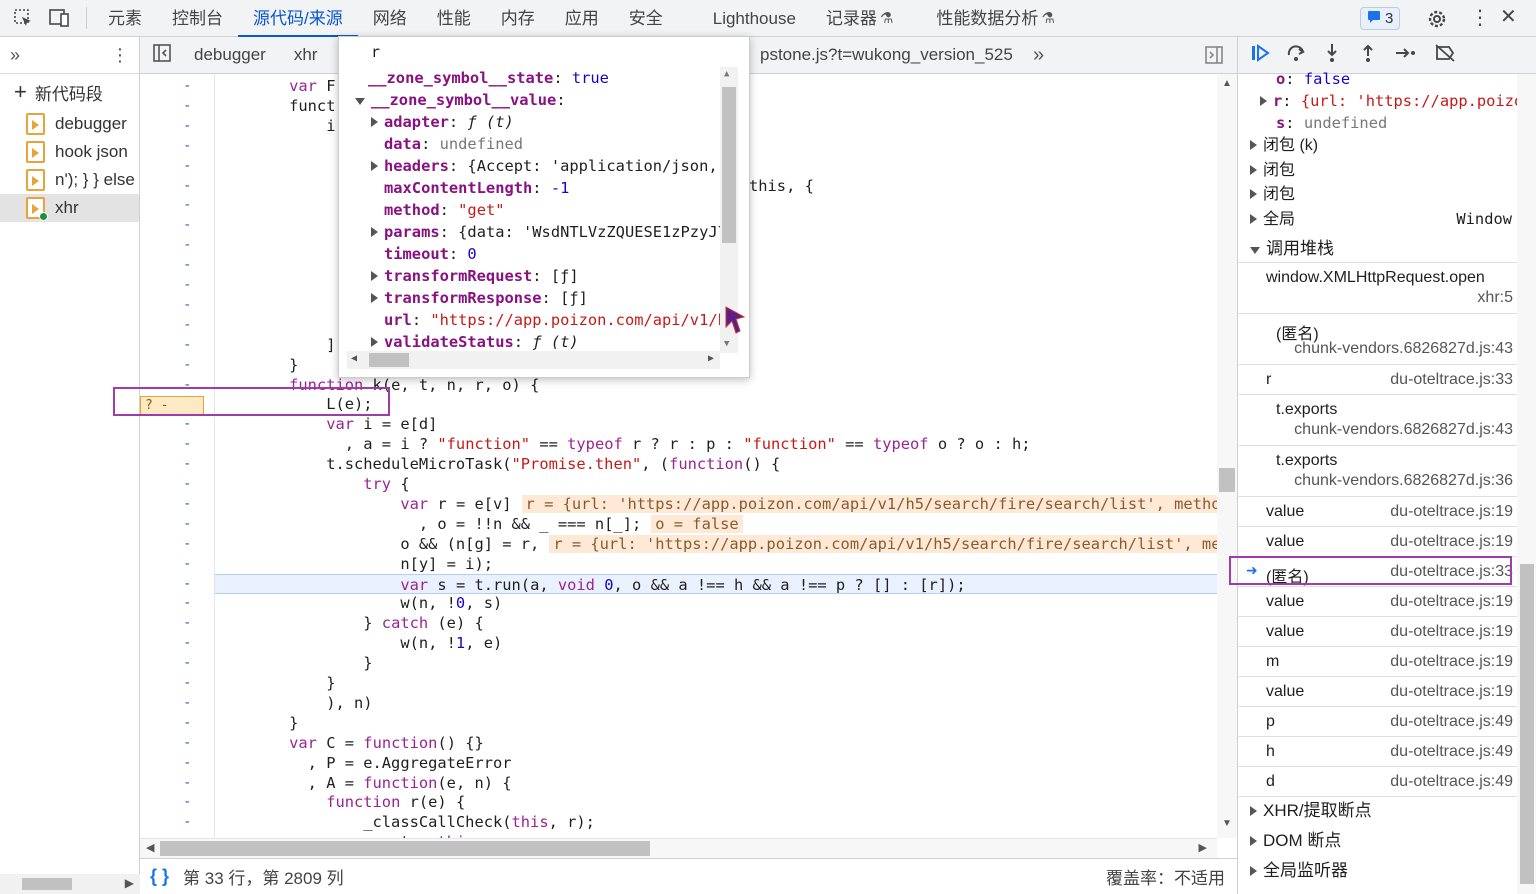 The image size is (1536, 894). What do you see at coordinates (230, 55) in the screenshot?
I see `editor-tab-debugger: debugger` at bounding box center [230, 55].